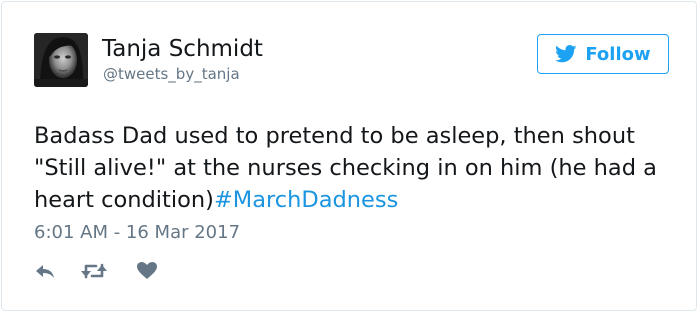 The height and width of the screenshot is (314, 700). What do you see at coordinates (171, 74) in the screenshot?
I see `username: @tweets_by_tanja` at bounding box center [171, 74].